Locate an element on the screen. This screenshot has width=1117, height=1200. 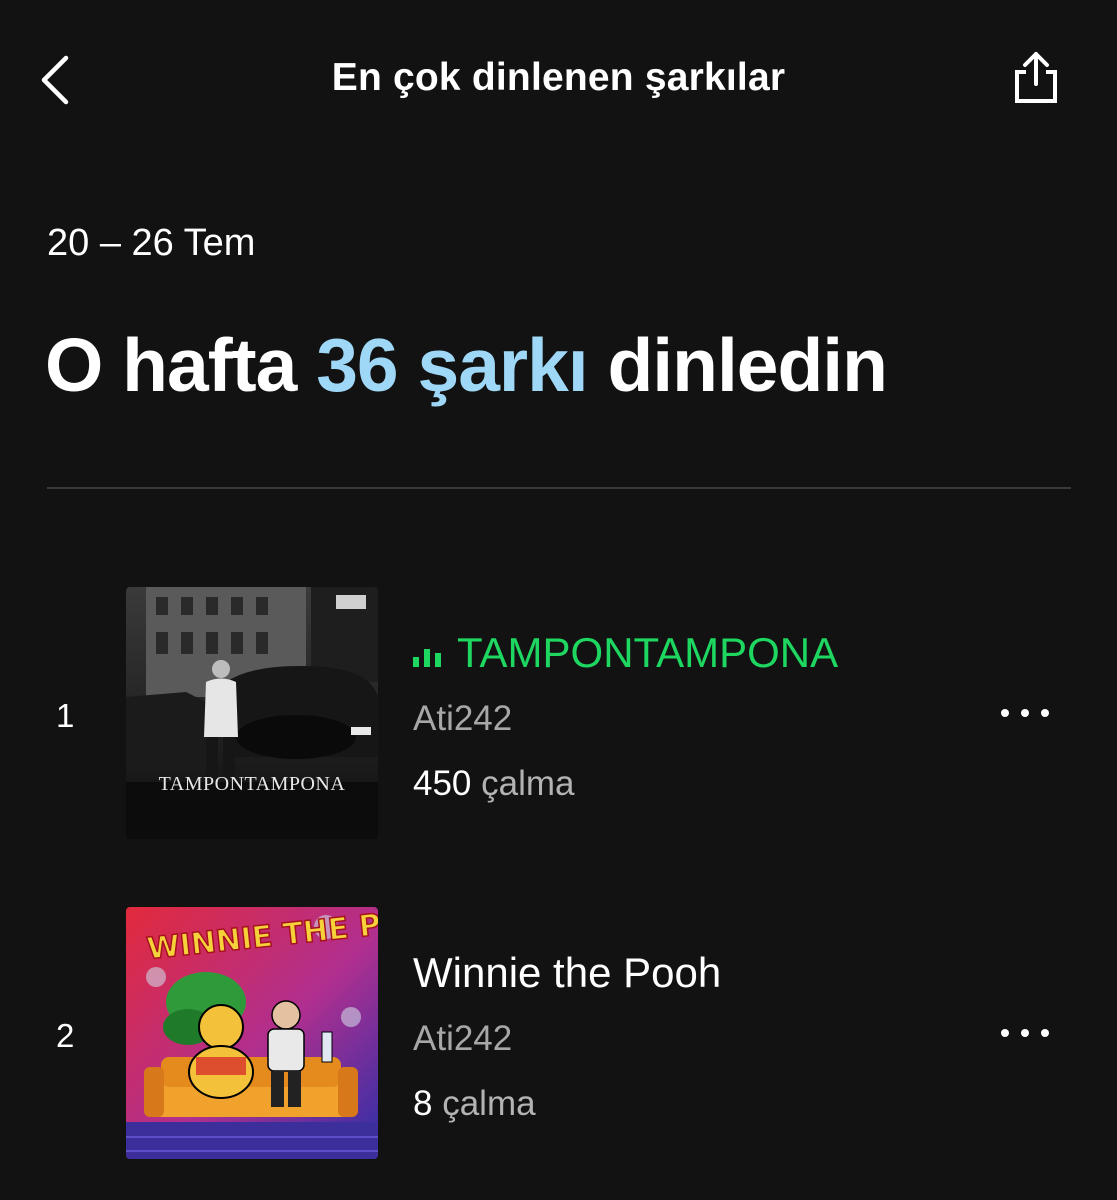
headline-suffix: dinledin is located at coordinates (747, 365).